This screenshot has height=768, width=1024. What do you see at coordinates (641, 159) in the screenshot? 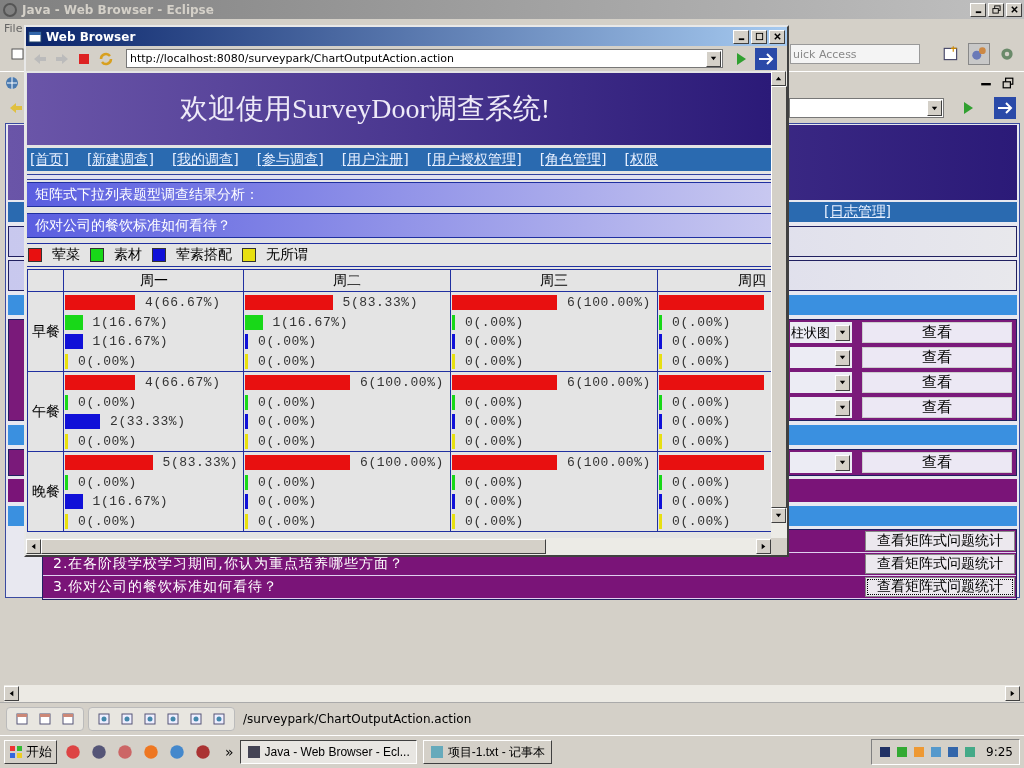
I see `nav-link: [权限` at bounding box center [641, 159].